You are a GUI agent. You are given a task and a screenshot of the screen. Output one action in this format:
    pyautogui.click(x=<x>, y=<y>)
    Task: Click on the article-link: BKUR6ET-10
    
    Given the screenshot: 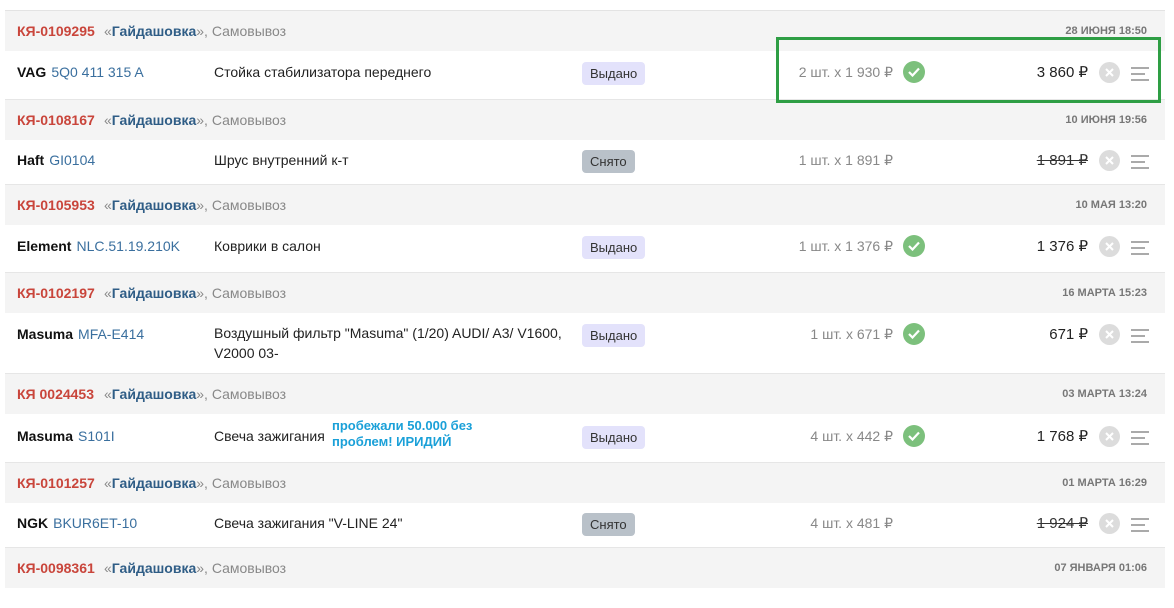 What is the action you would take?
    pyautogui.click(x=95, y=523)
    